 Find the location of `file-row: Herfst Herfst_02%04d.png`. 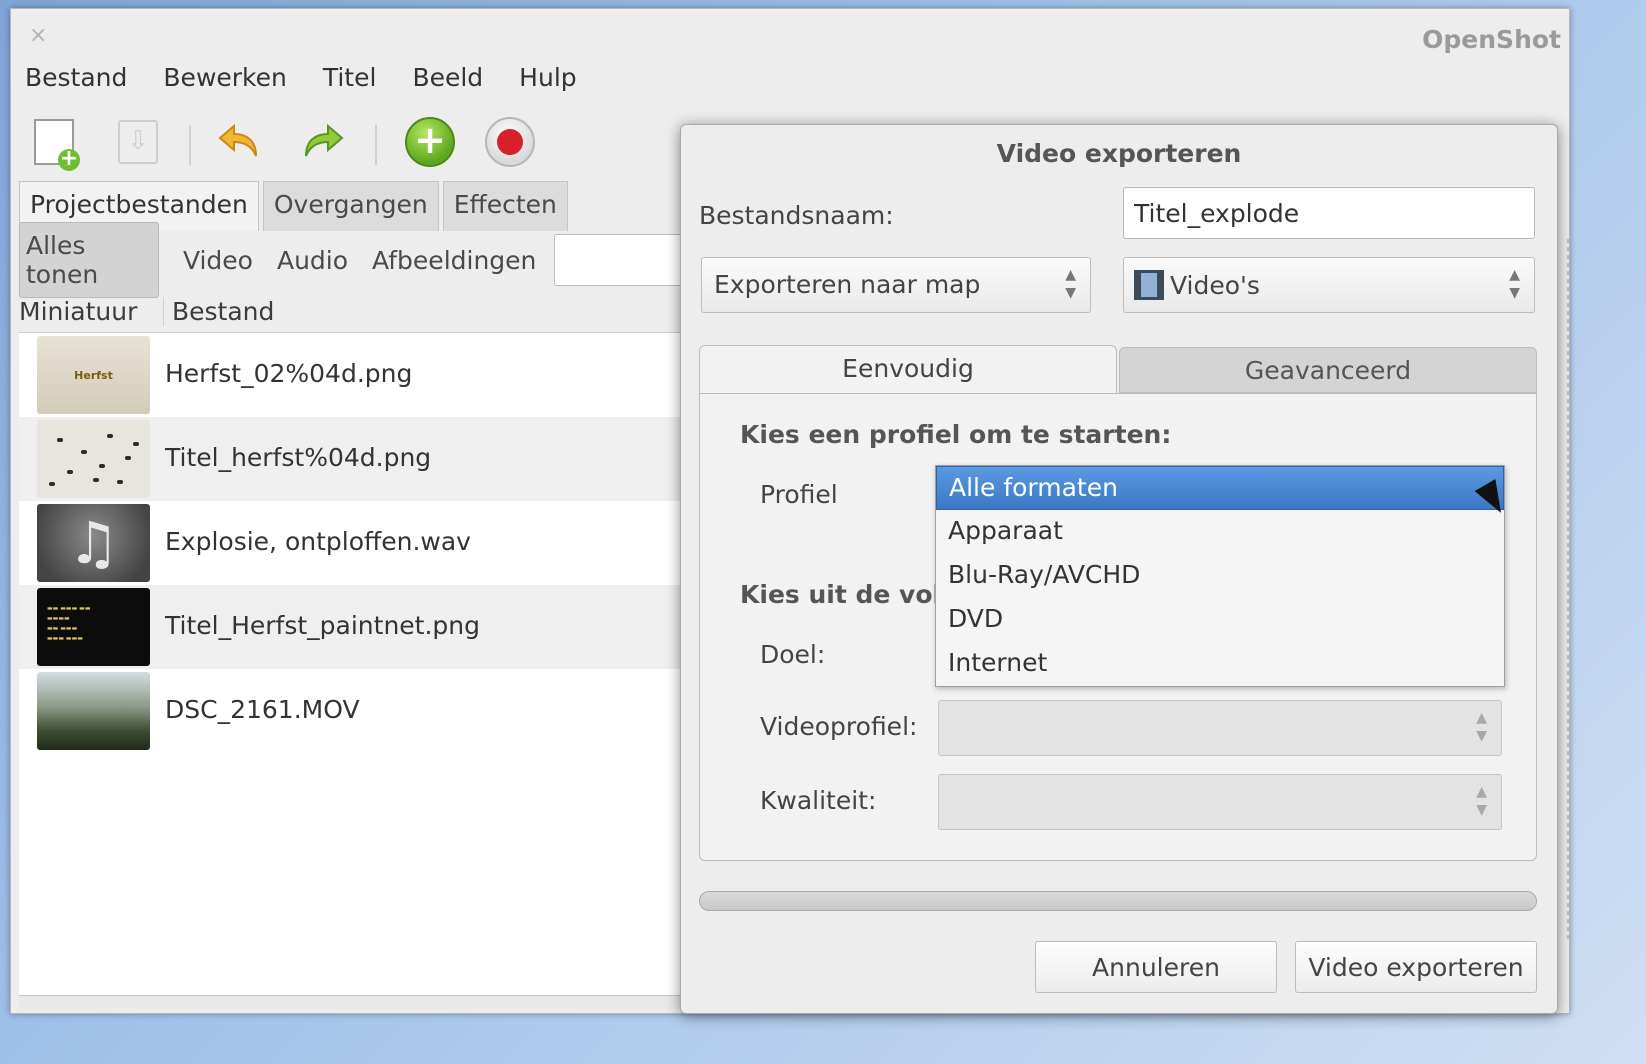

file-row: Herfst Herfst_02%04d.png is located at coordinates (359, 375).